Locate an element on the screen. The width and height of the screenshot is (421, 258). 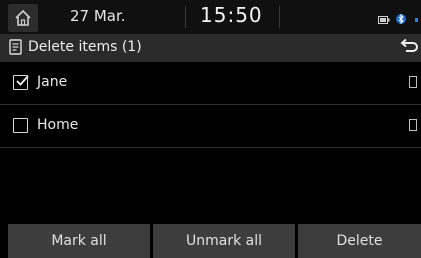
home-button is located at coordinates (23, 18).